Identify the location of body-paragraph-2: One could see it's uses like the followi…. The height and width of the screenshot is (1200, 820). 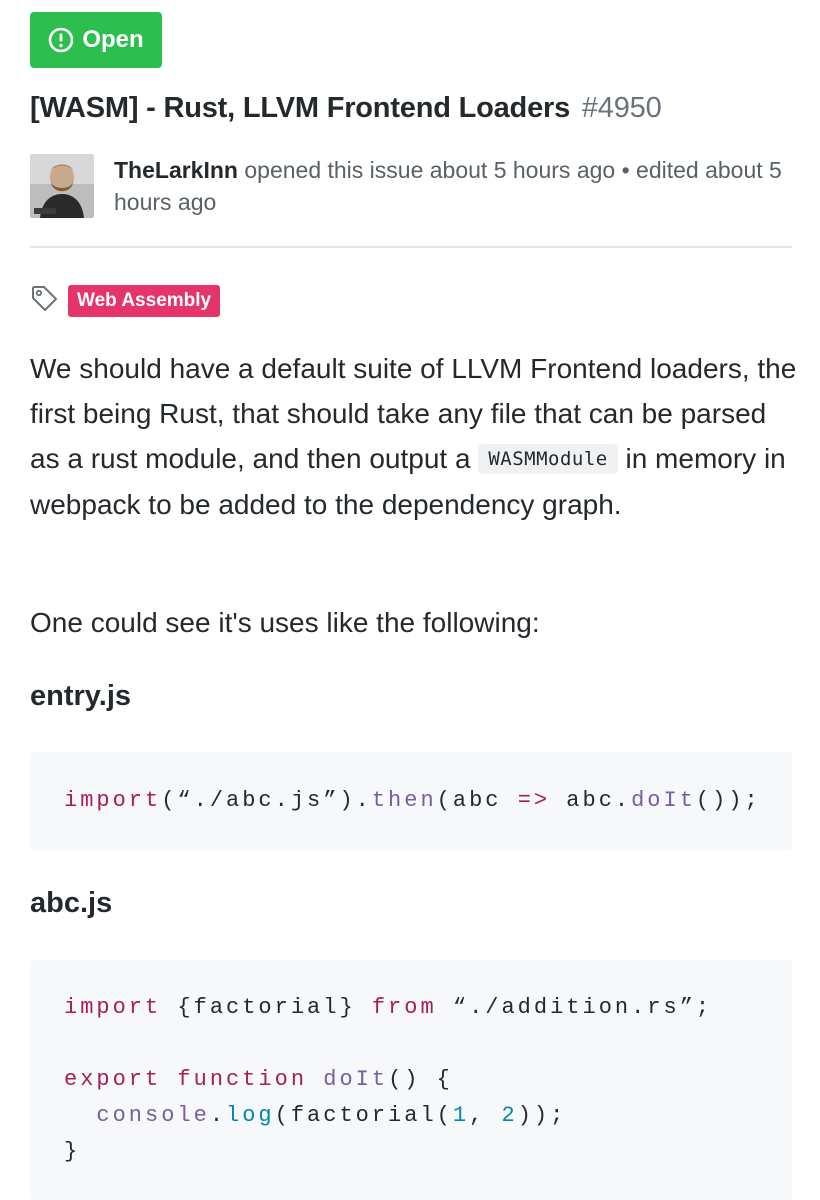
(285, 622).